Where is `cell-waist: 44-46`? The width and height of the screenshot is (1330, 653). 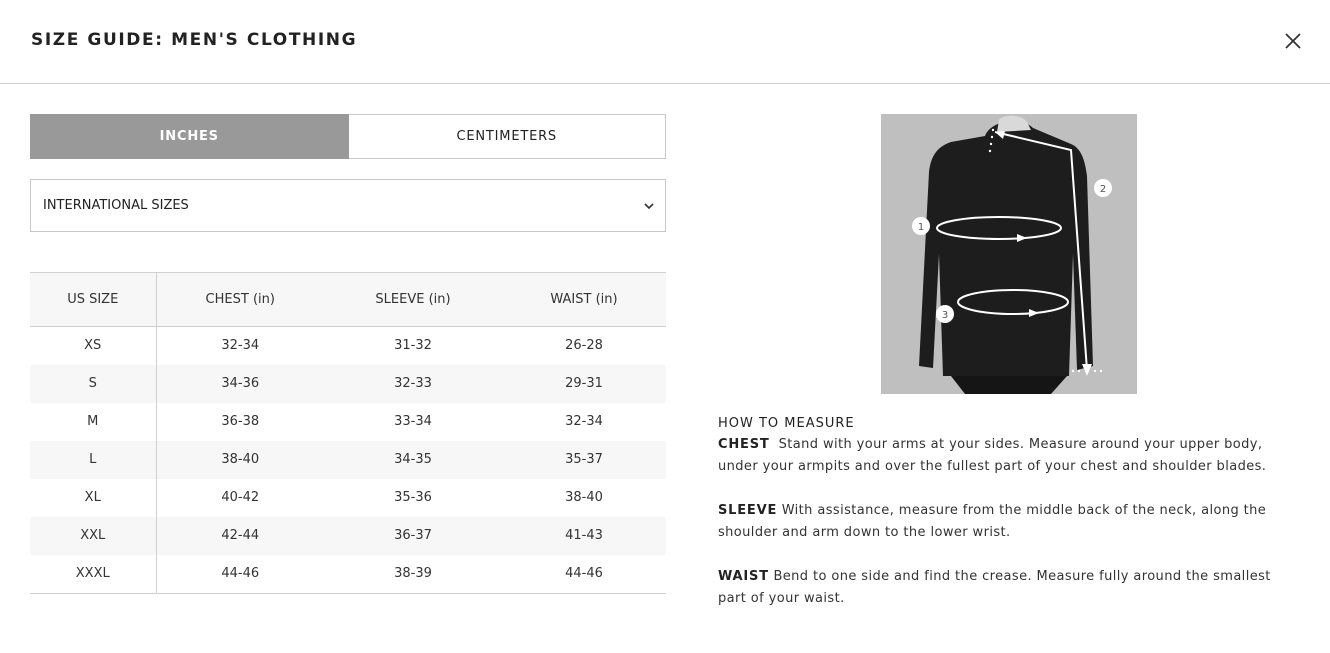
cell-waist: 44-46 is located at coordinates (584, 574).